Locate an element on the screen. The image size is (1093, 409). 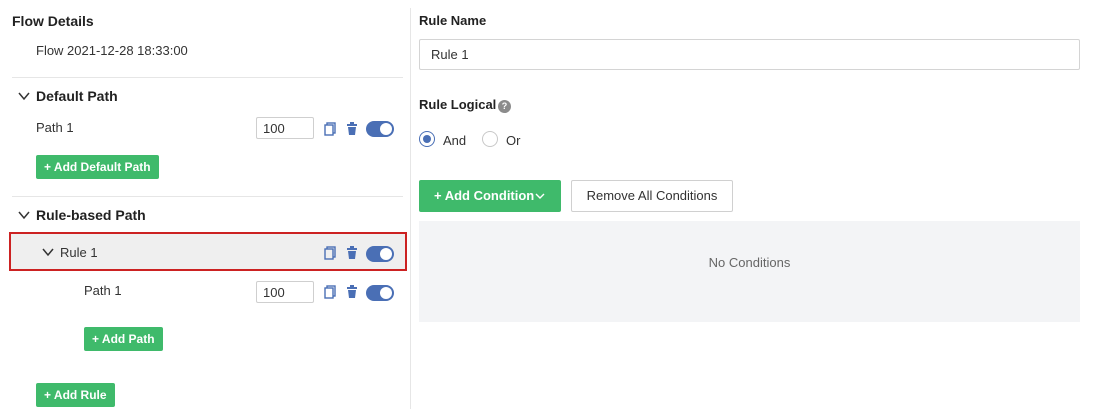
conditions-area: No Conditions is located at coordinates (749, 271).